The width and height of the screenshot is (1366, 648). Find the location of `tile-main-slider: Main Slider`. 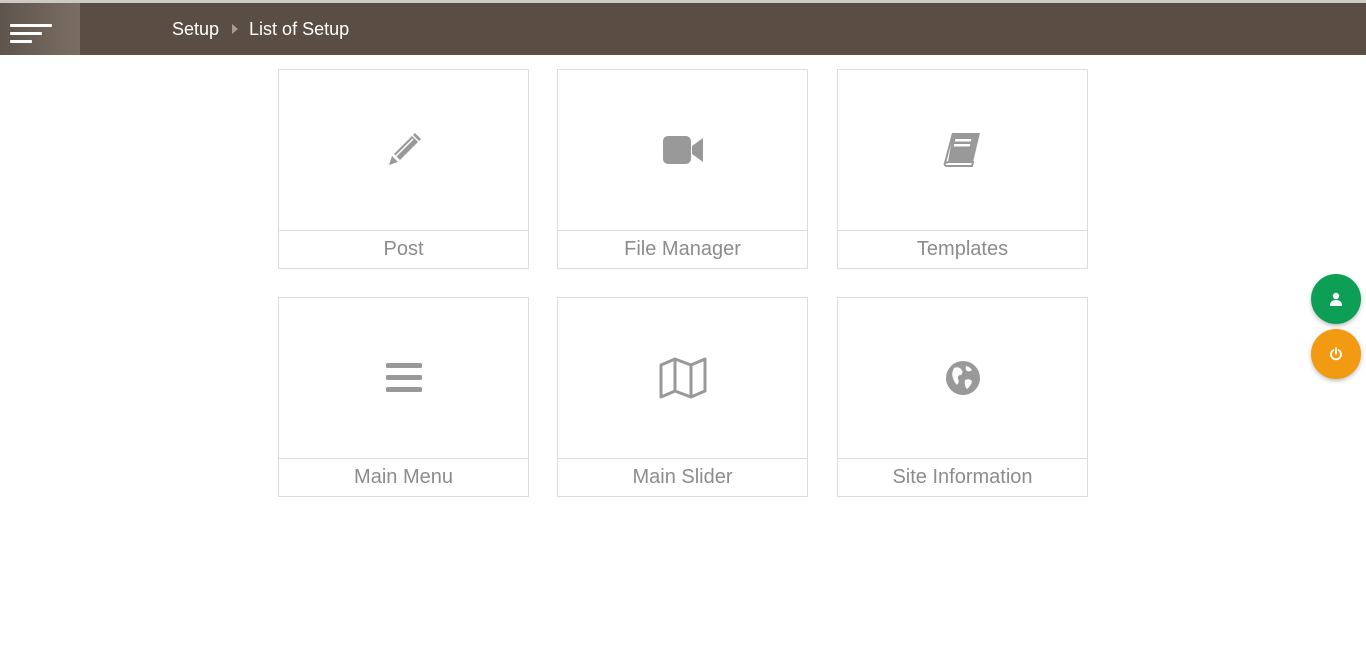

tile-main-slider: Main Slider is located at coordinates (682, 397).